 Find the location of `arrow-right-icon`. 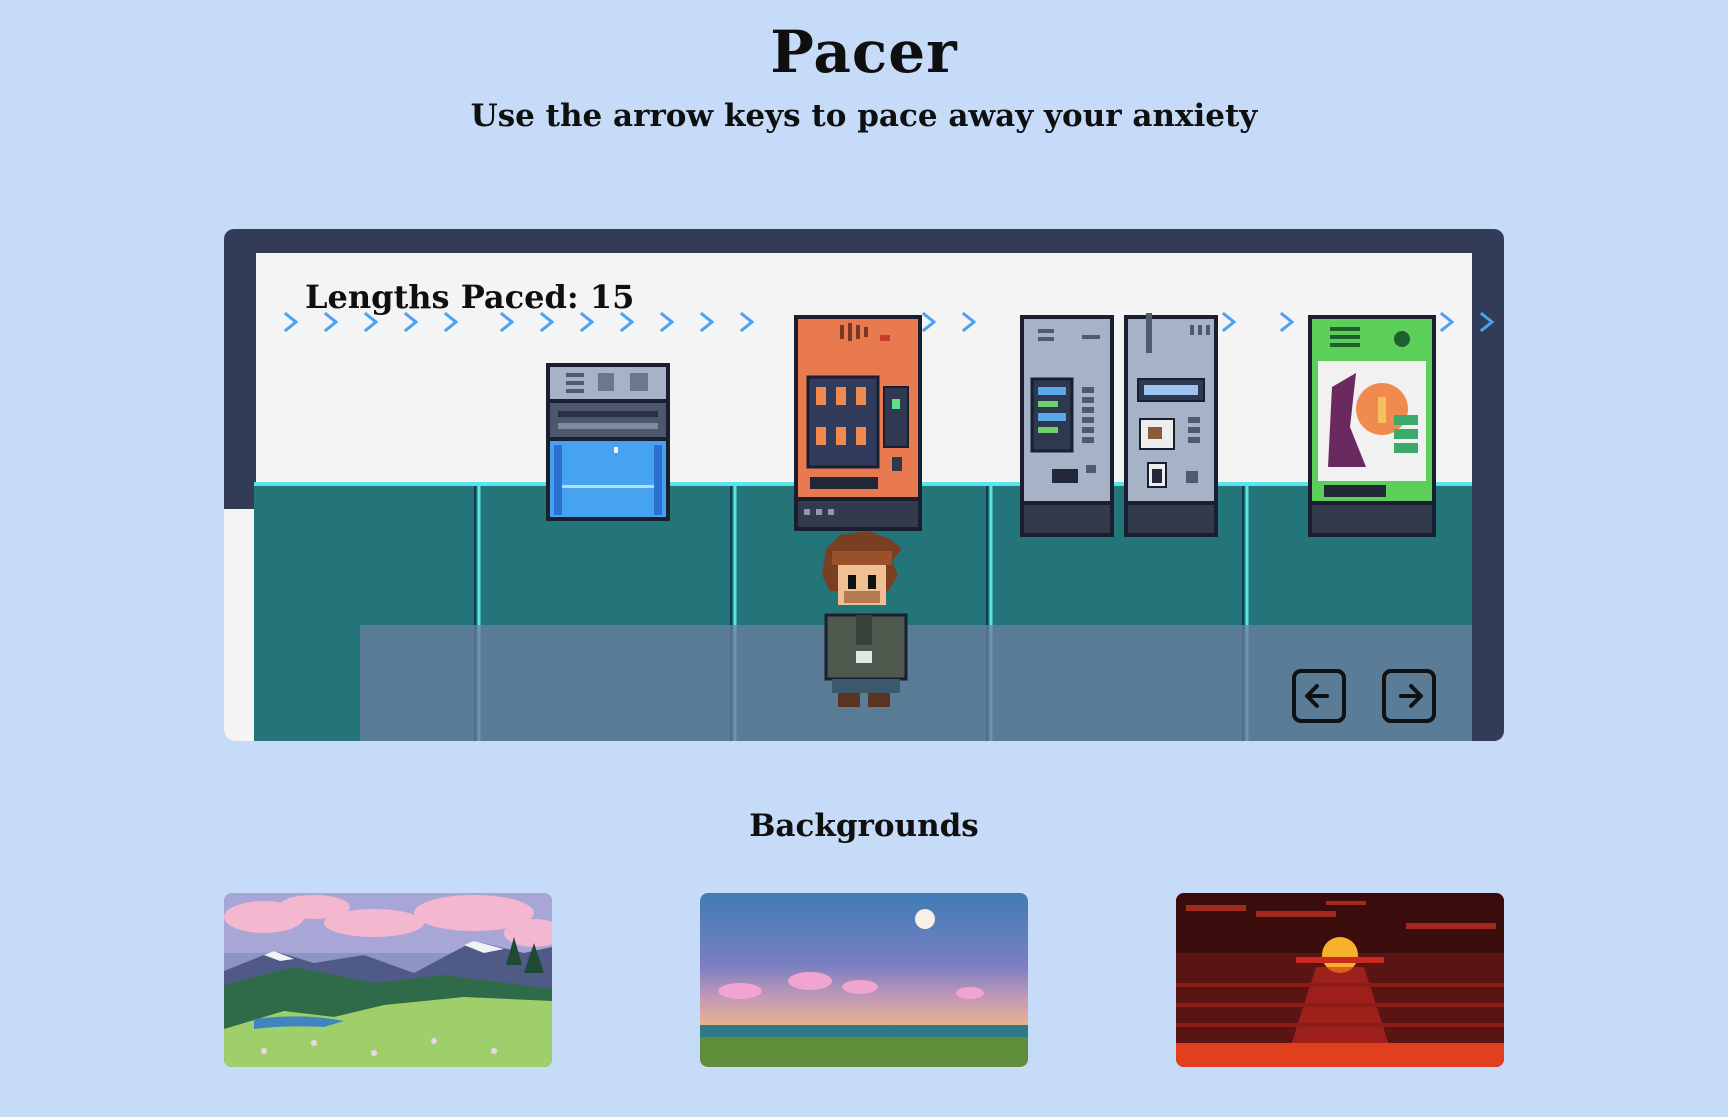

arrow-right-icon is located at coordinates (1411, 696).